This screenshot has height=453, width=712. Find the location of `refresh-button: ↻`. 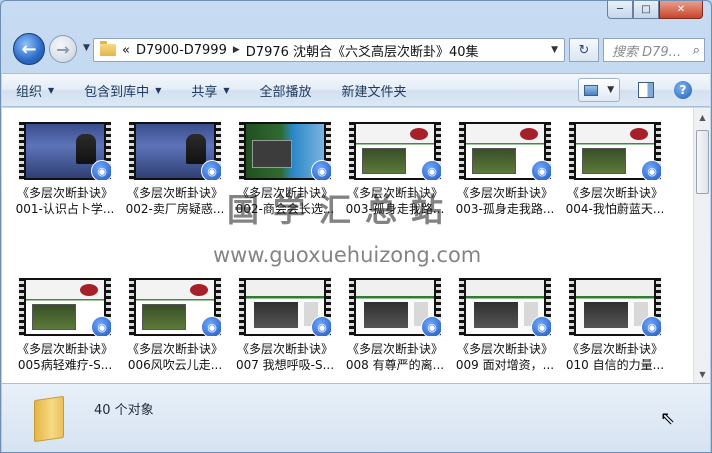

refresh-button: ↻ is located at coordinates (584, 50).